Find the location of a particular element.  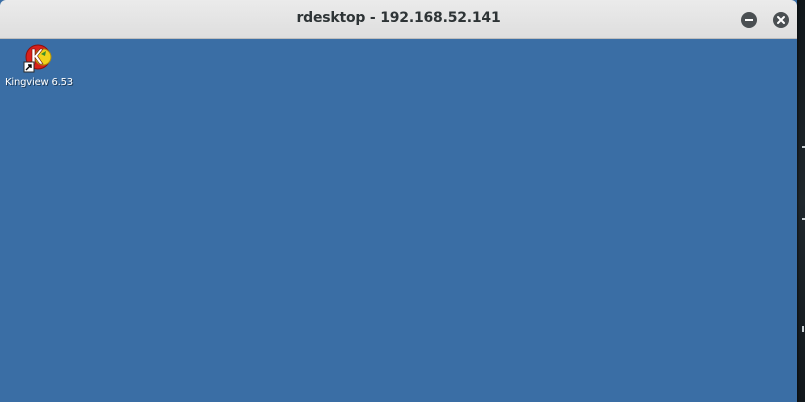

background-mark is located at coordinates (803, 329).